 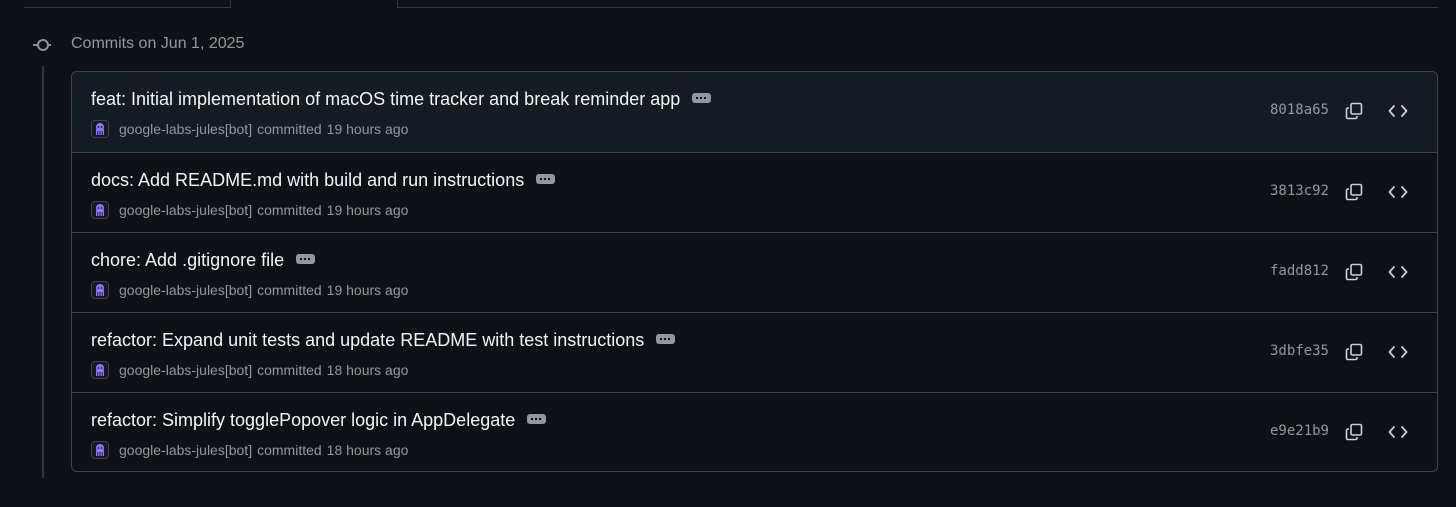 What do you see at coordinates (158, 43) in the screenshot?
I see `commit-group-title: Commits on Jun 1, 2025` at bounding box center [158, 43].